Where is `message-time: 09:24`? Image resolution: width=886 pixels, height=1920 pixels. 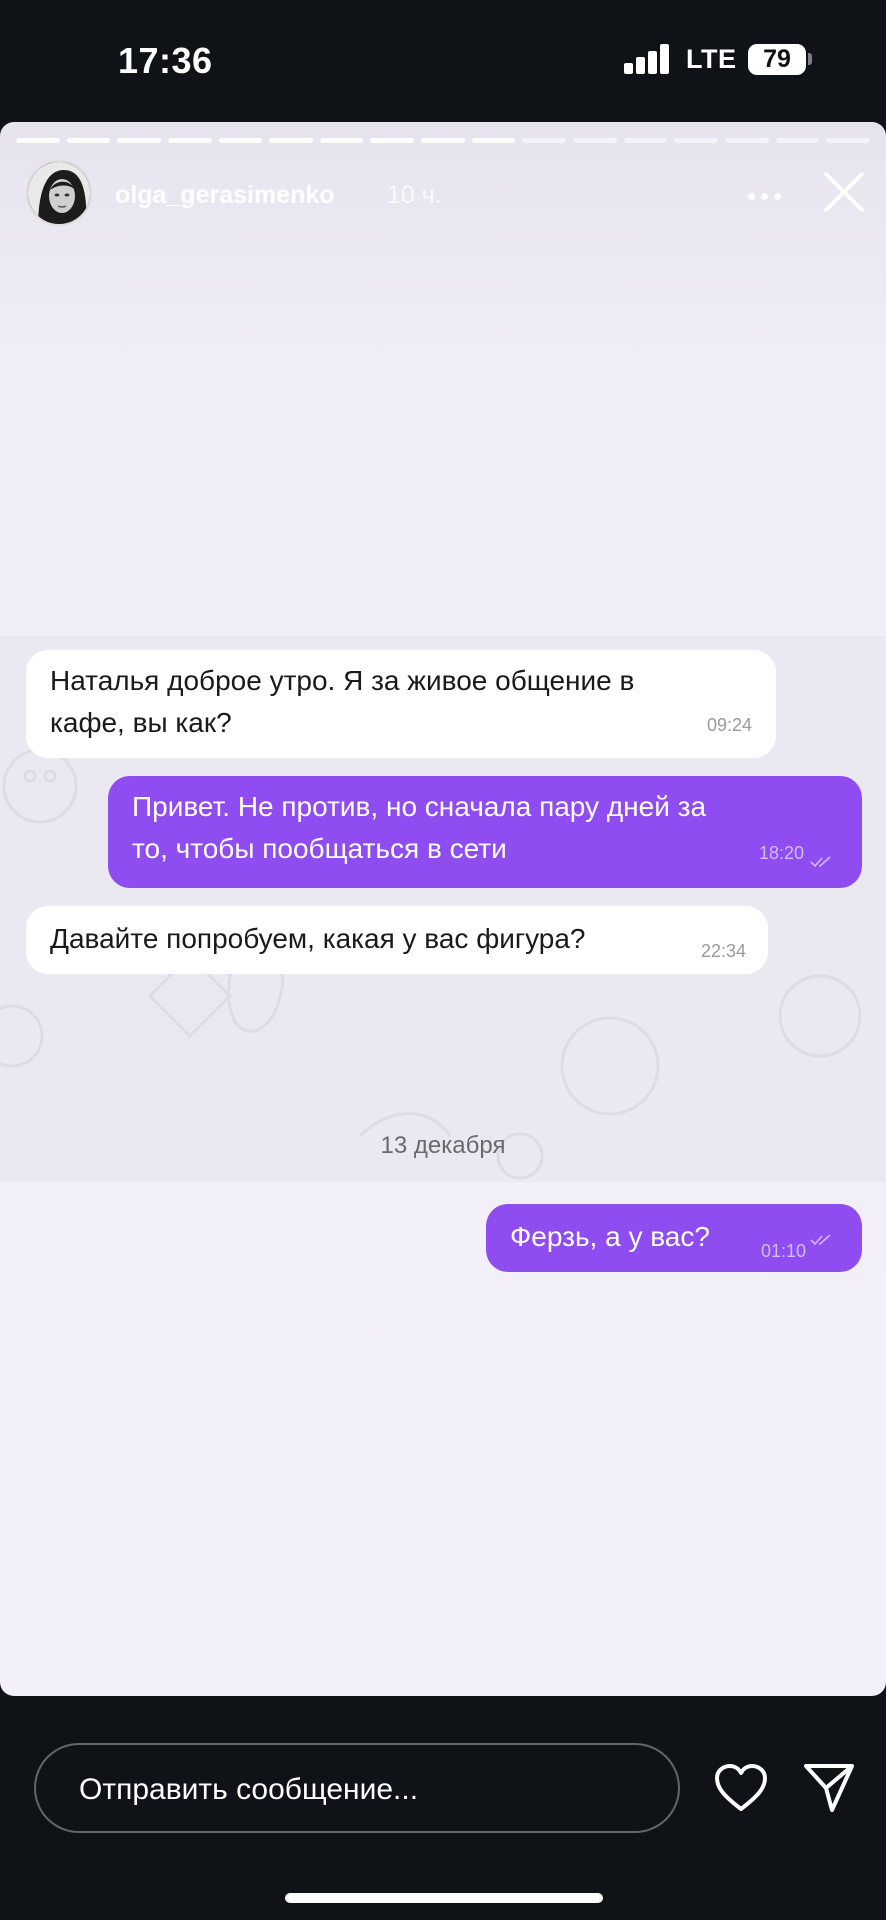 message-time: 09:24 is located at coordinates (729, 725).